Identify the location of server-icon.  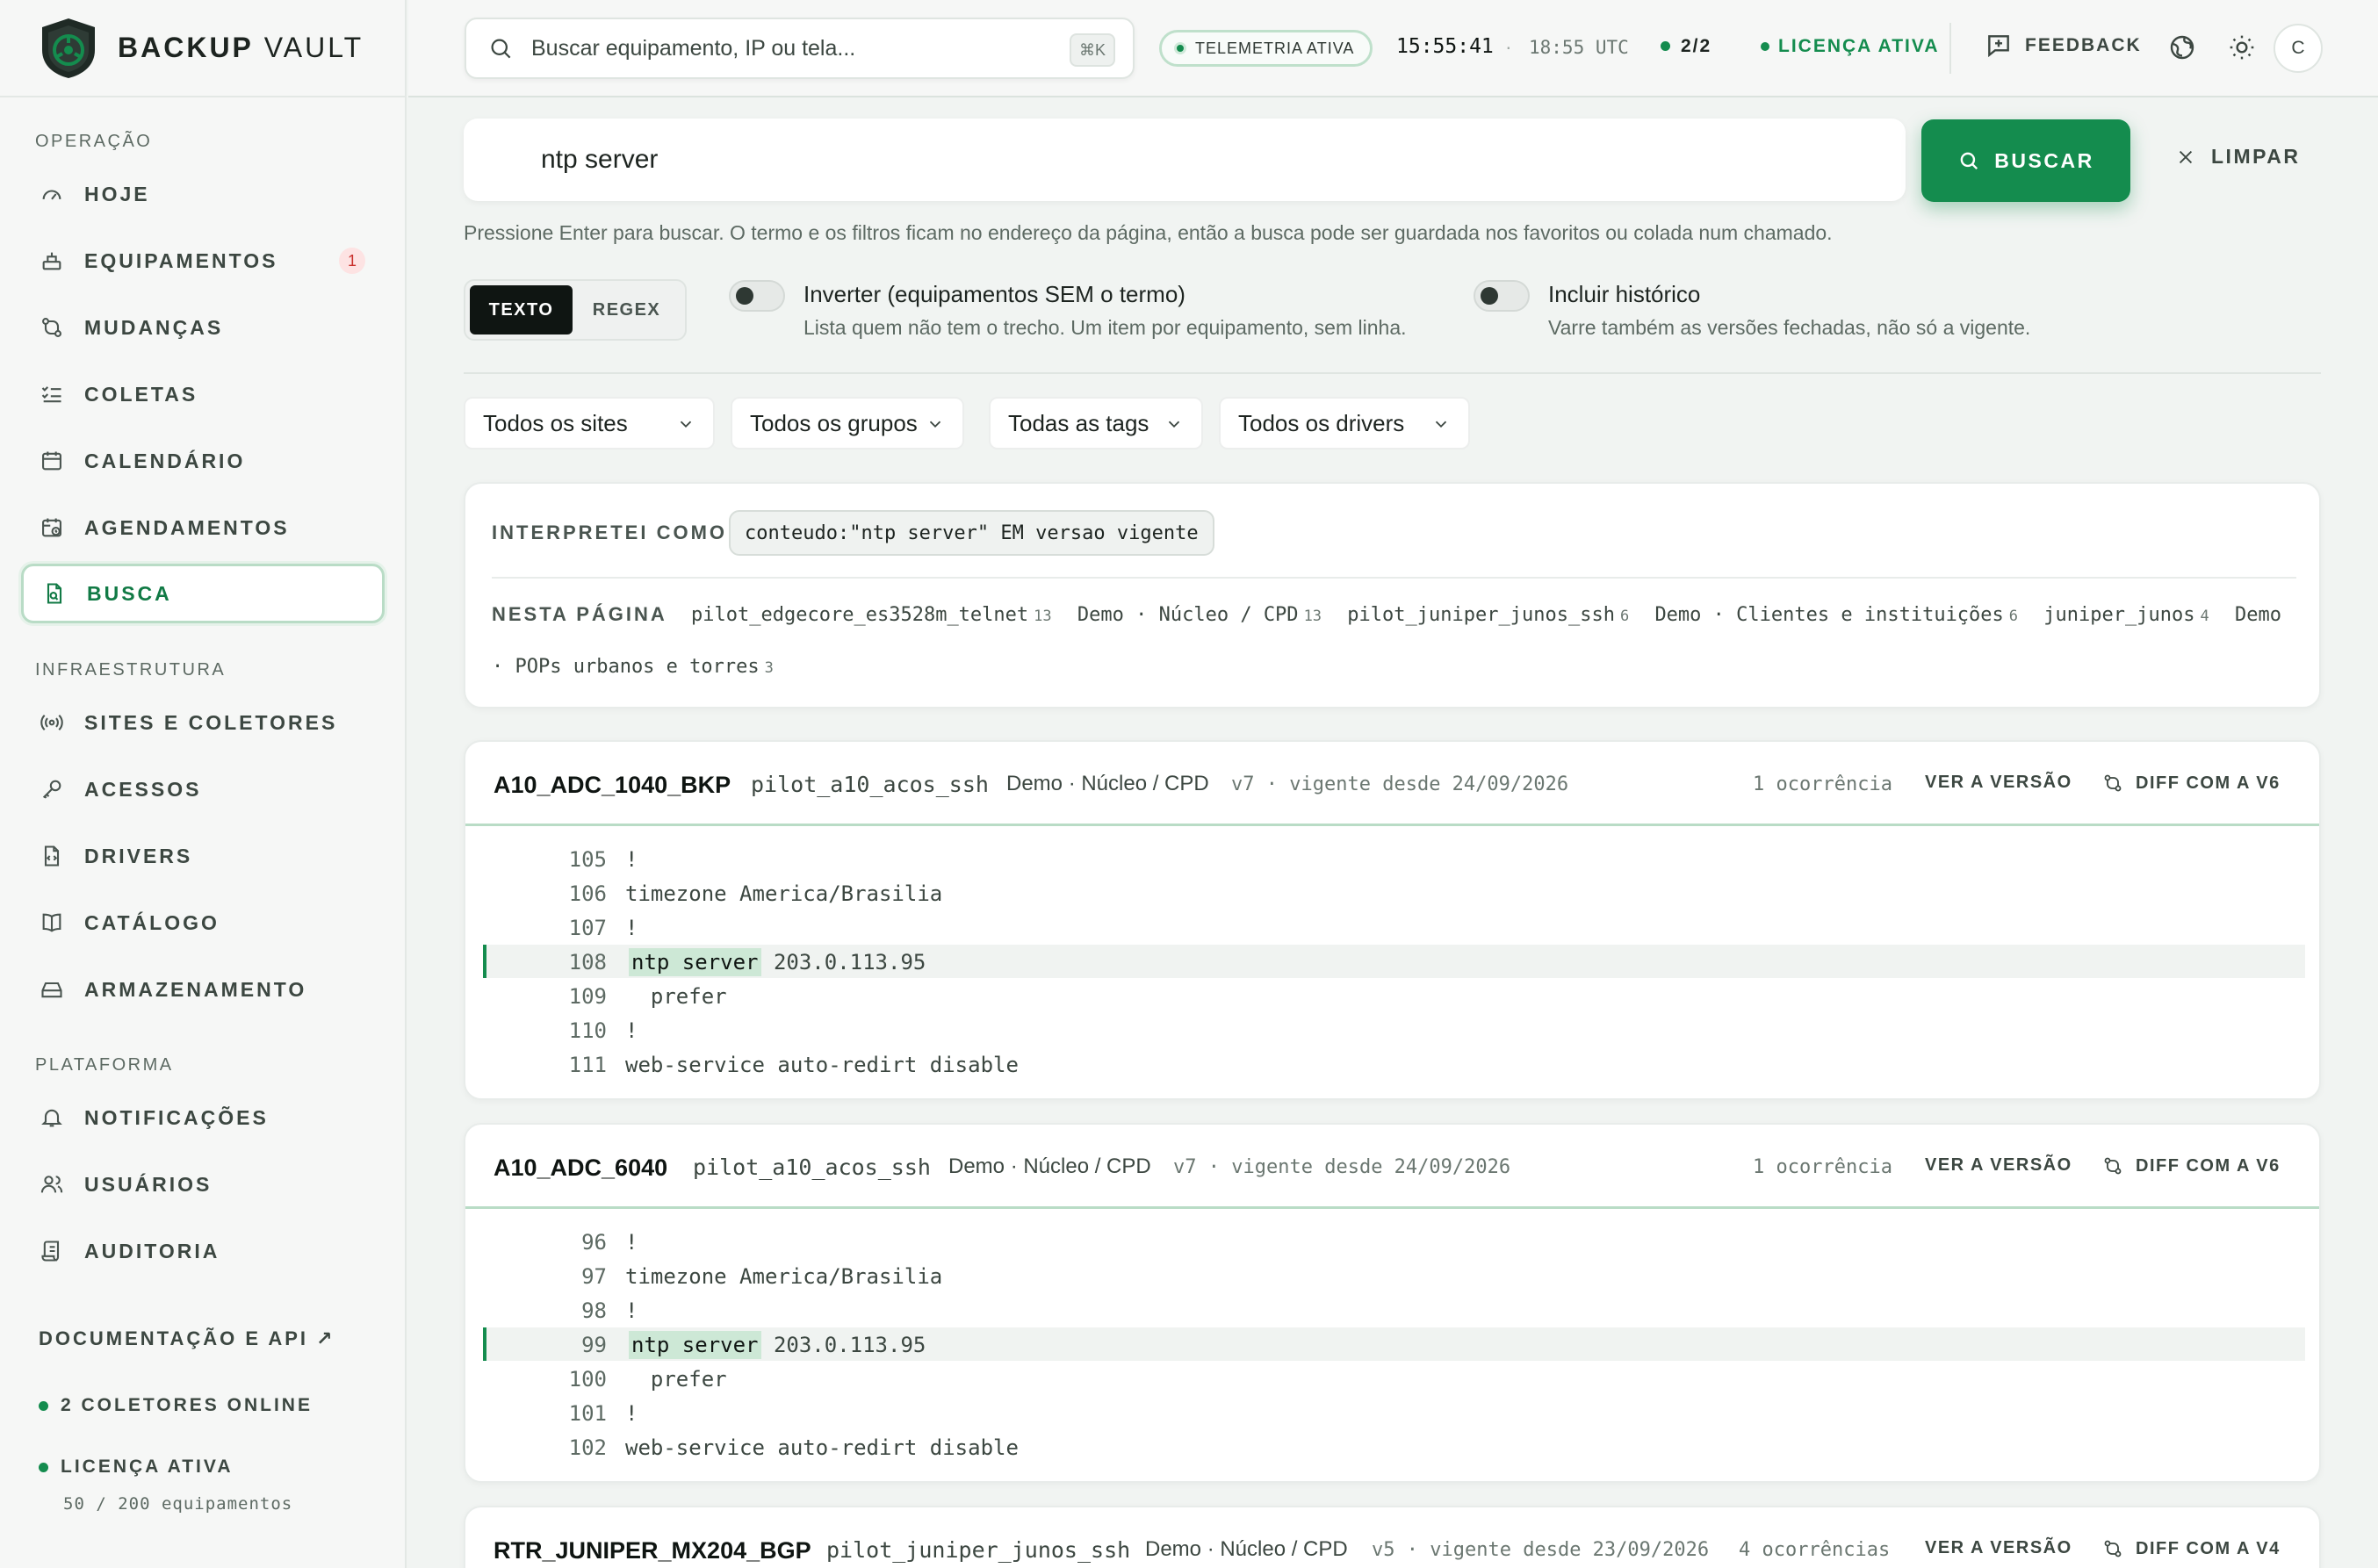
(52, 261).